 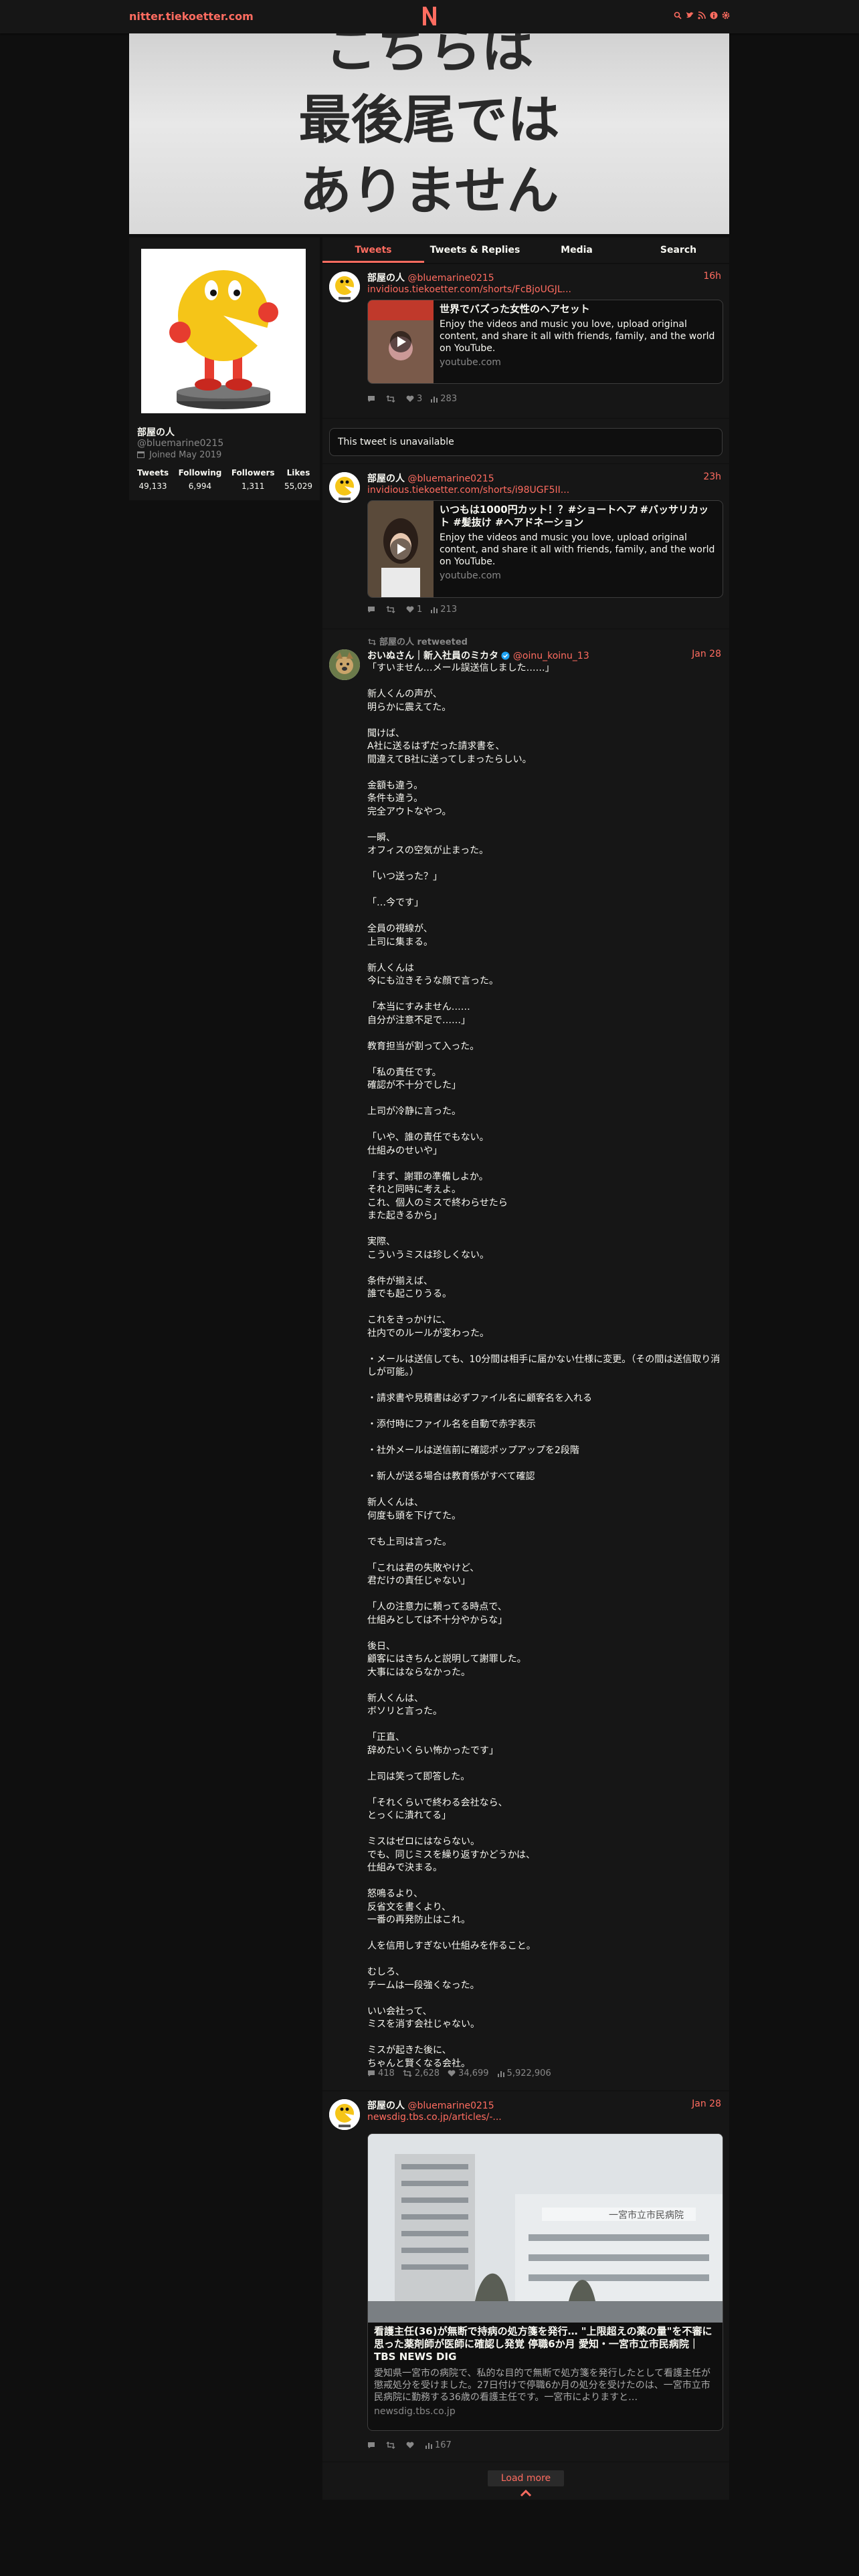 I want to click on stat-following: Following 6,994, so click(x=201, y=479).